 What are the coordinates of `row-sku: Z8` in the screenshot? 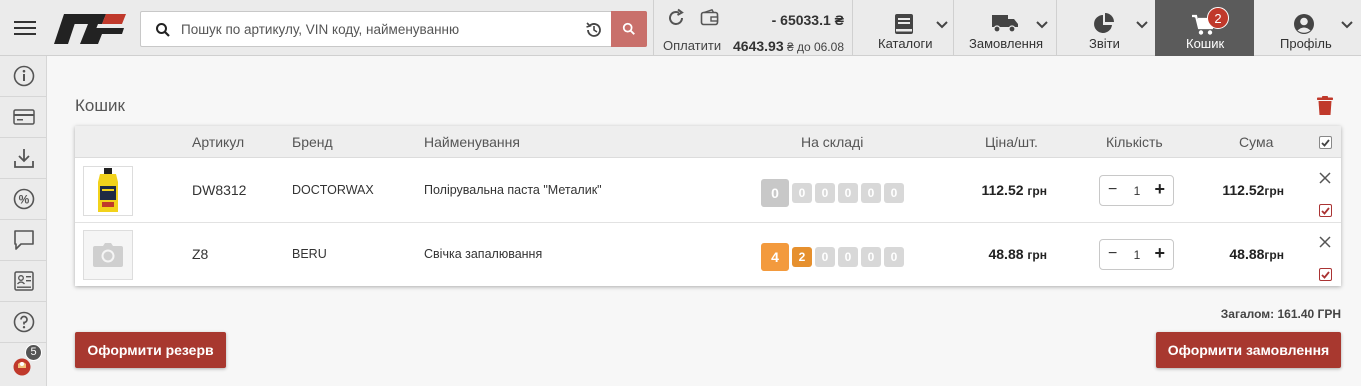 It's located at (200, 254).